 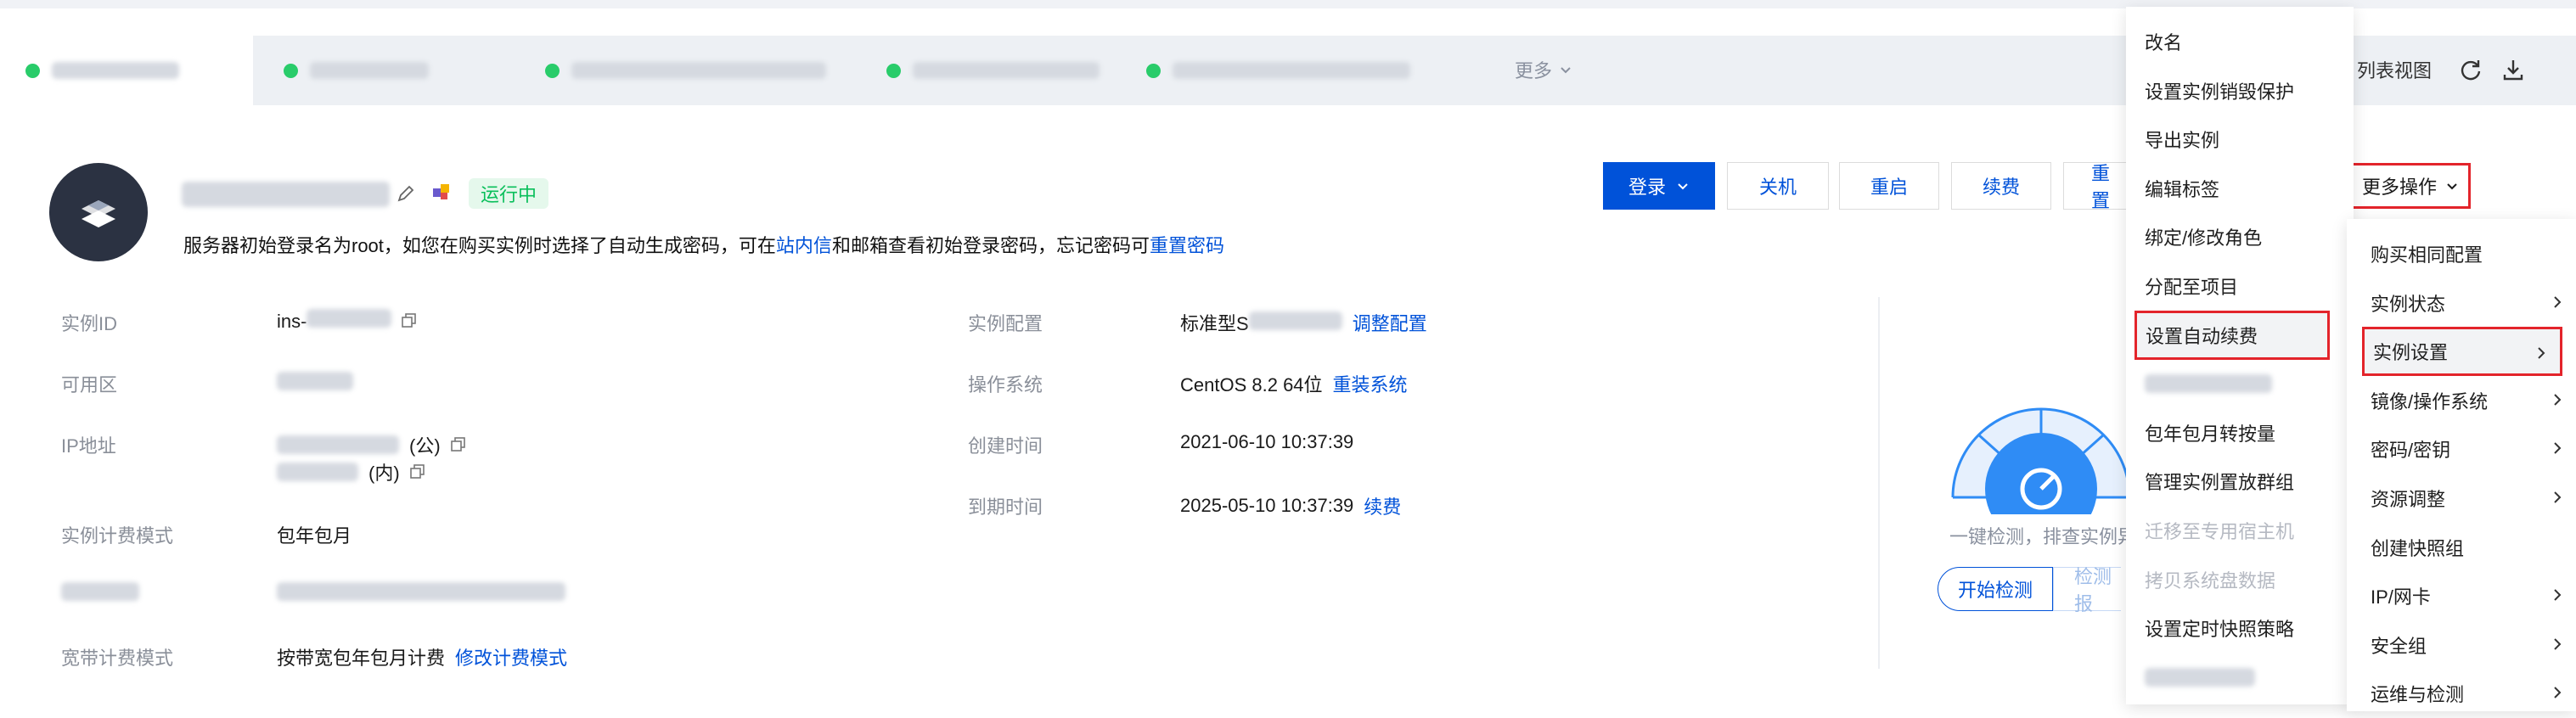 What do you see at coordinates (2210, 434) in the screenshot?
I see `submenu-item-label: 包年包月转按量` at bounding box center [2210, 434].